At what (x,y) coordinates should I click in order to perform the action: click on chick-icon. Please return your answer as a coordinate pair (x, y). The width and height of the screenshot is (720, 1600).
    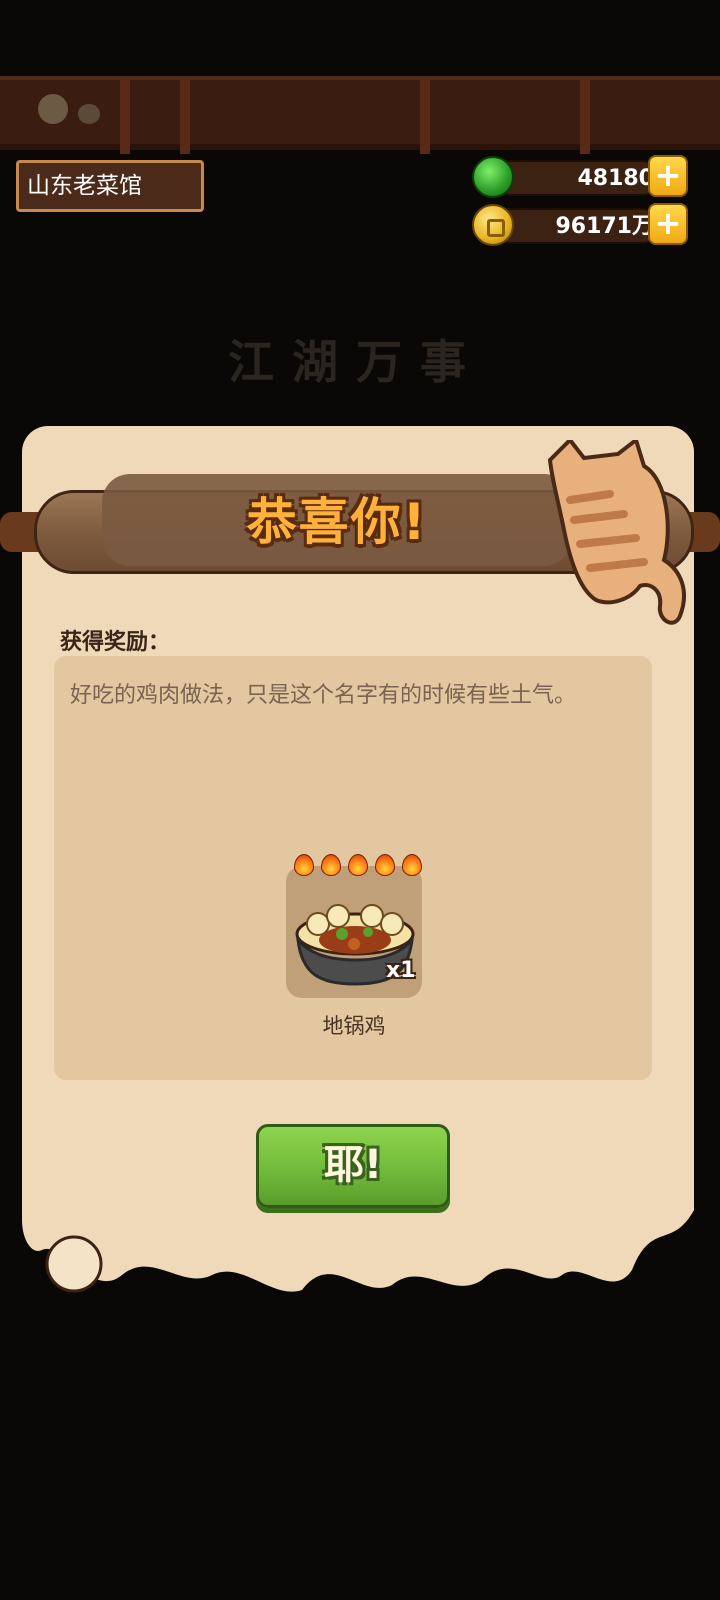
    Looking at the image, I should click on (53, 109).